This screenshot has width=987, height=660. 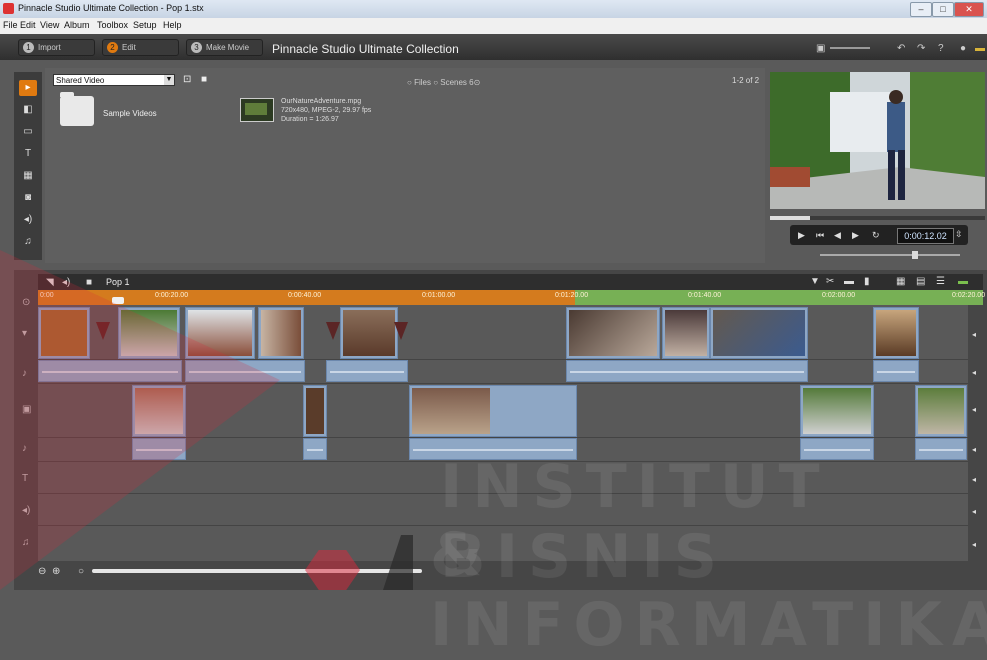 What do you see at coordinates (28, 88) in the screenshot?
I see `videos-tab-icon: ▸` at bounding box center [28, 88].